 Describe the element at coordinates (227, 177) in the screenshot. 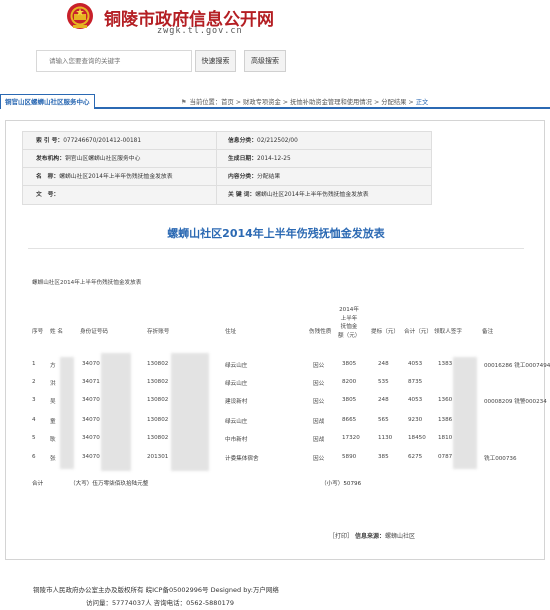

I see `info-row: 名 称：螺蛳山社区2014年上半年伤残抚恤金发放表 内容分类：分配结果` at that location.